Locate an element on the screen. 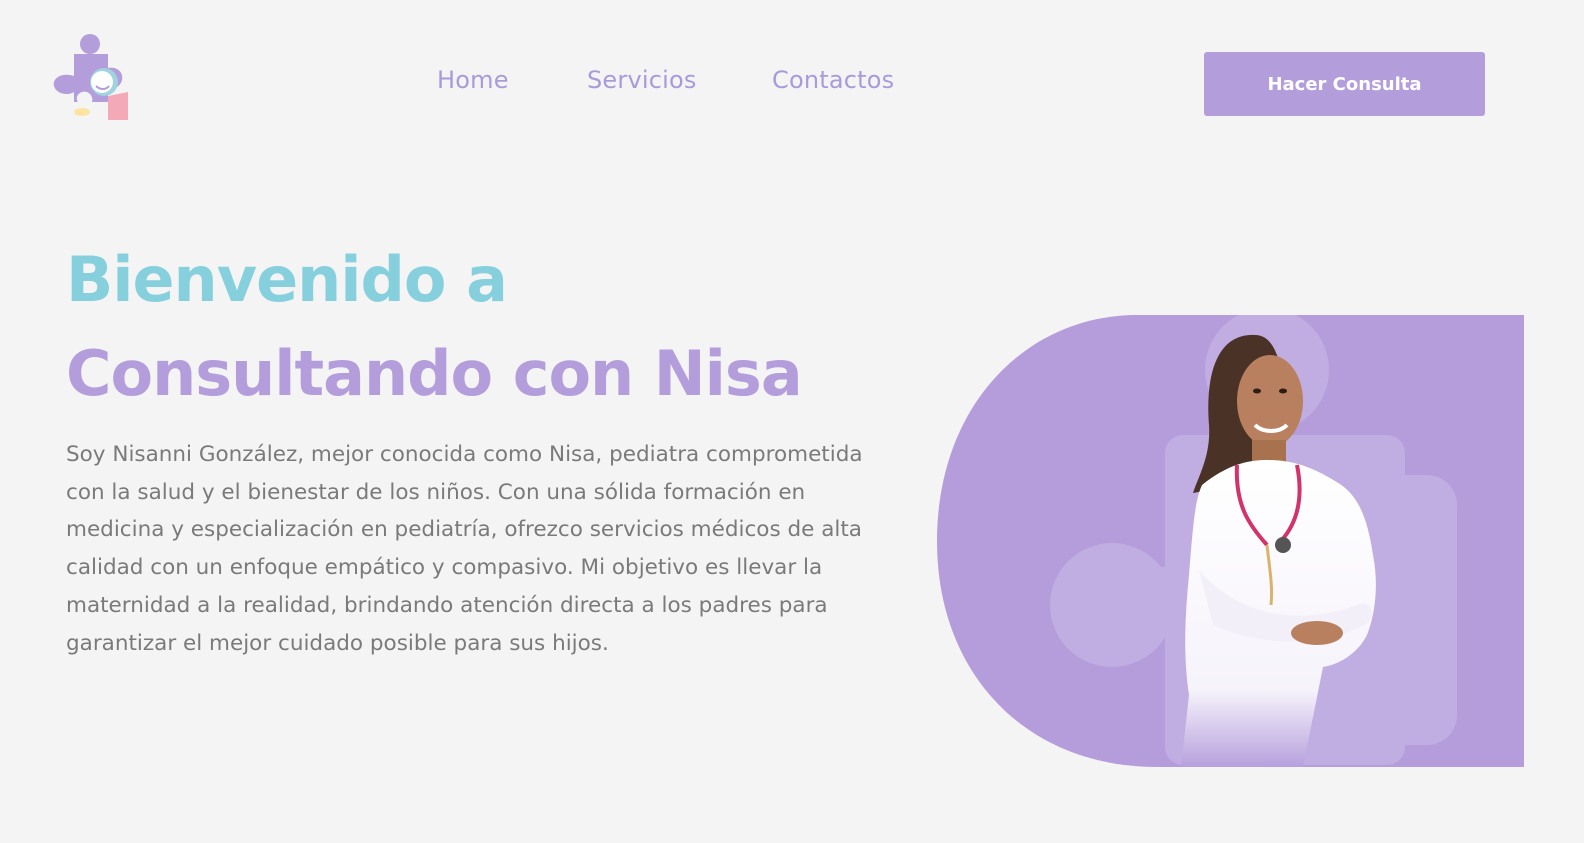 This screenshot has width=1584, height=843. nav-home-link: Home is located at coordinates (473, 80).